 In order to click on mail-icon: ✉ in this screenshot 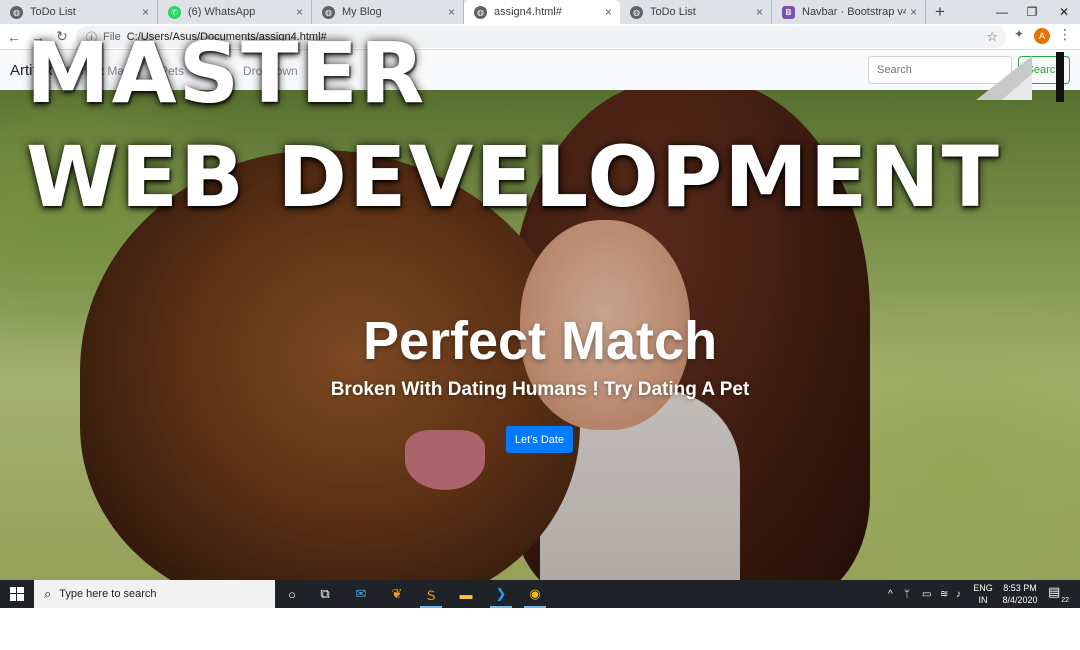, I will do `click(361, 594)`.